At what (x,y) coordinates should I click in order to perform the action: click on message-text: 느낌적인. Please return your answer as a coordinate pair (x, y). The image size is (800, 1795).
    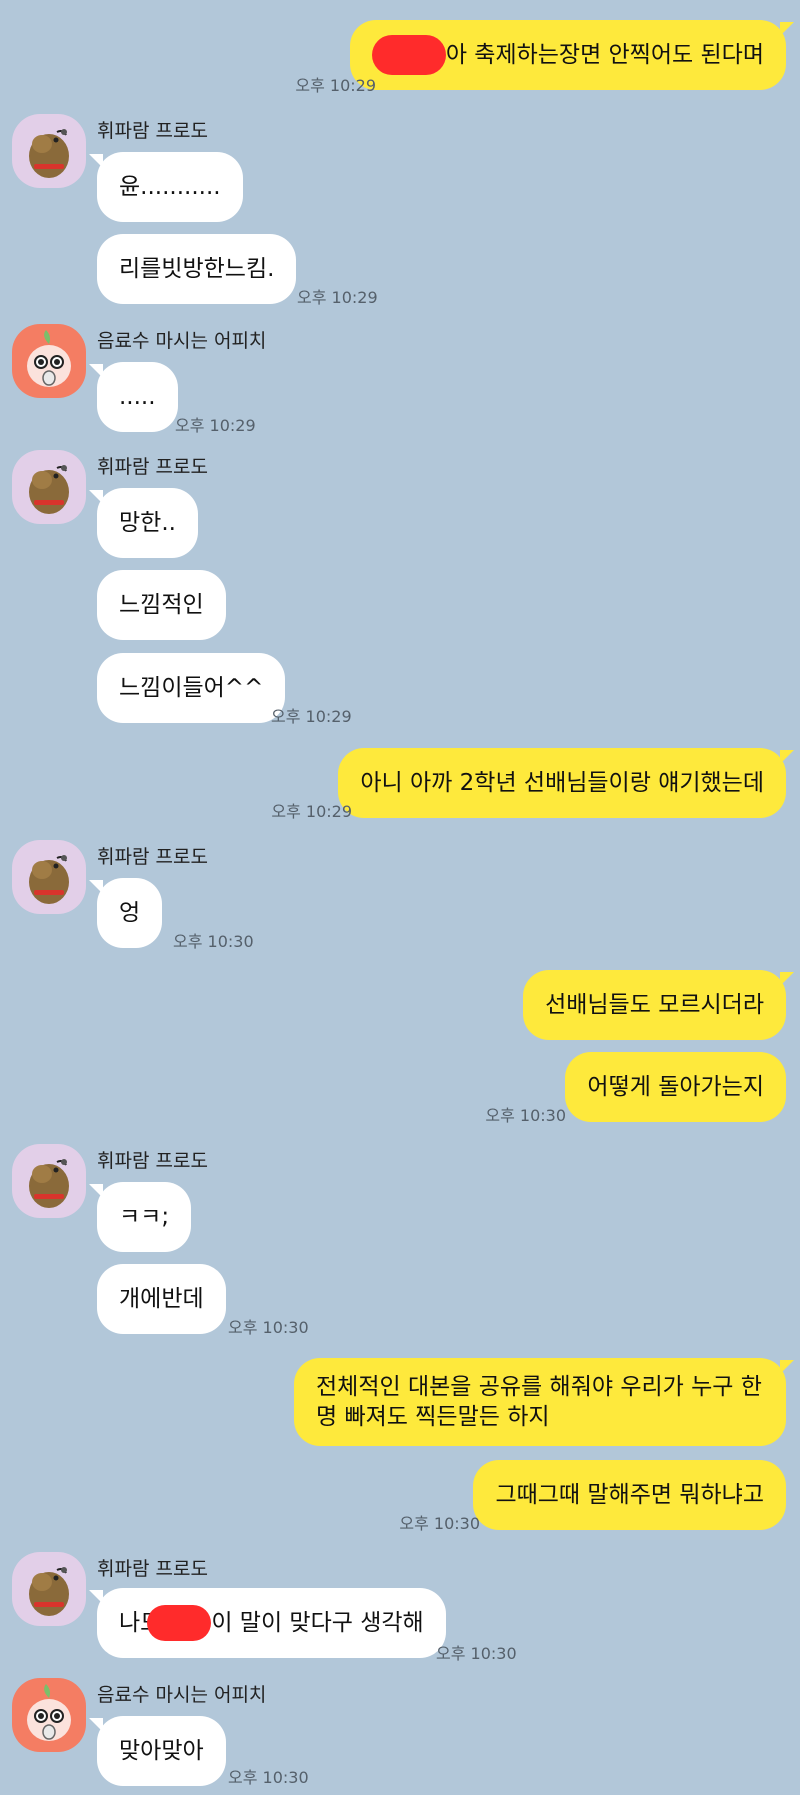
    Looking at the image, I should click on (161, 604).